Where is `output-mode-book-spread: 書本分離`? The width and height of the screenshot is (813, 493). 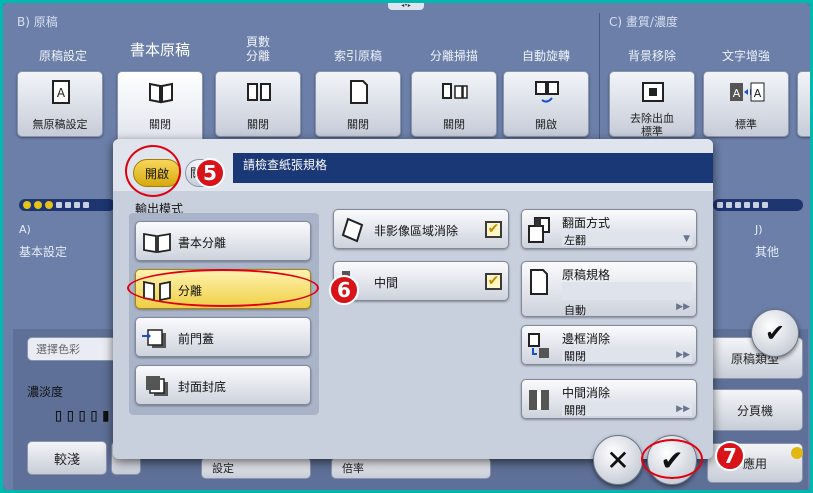
output-mode-book-spread: 書本分離 is located at coordinates (223, 241).